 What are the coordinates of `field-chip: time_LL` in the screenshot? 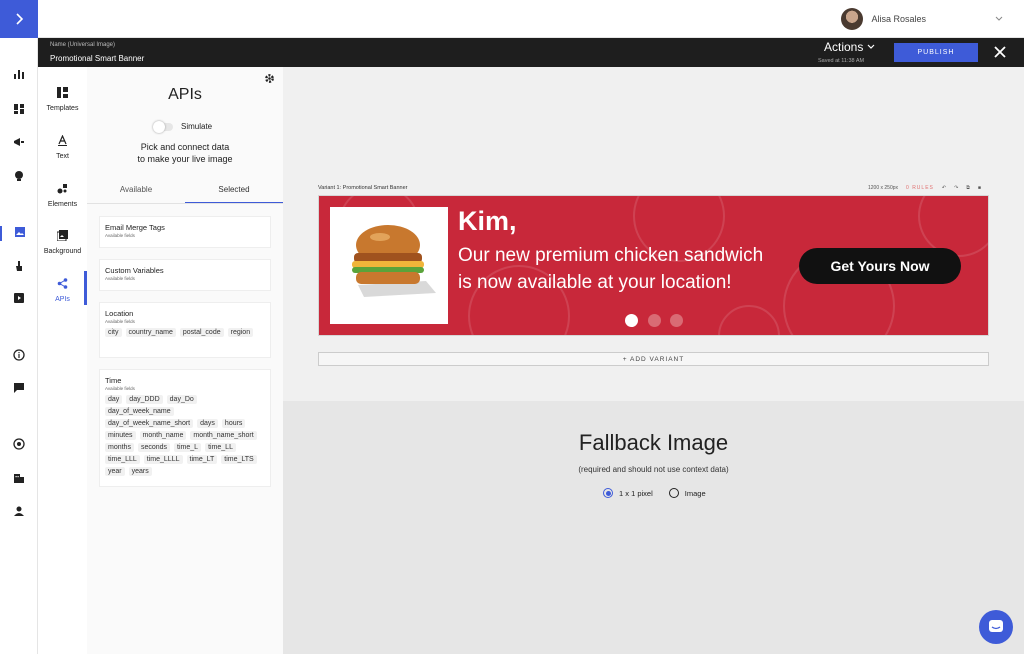 It's located at (220, 447).